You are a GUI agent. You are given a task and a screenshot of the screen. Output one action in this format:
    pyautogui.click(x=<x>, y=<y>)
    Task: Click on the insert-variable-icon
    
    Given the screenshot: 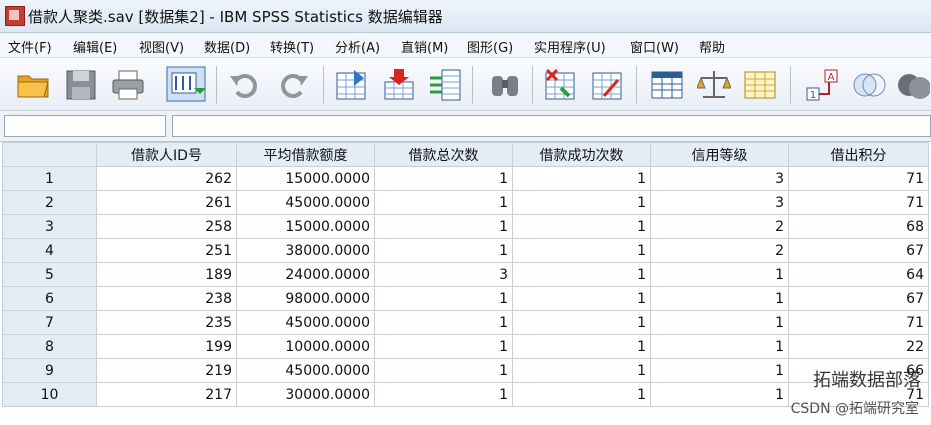 What is the action you would take?
    pyautogui.click(x=607, y=85)
    